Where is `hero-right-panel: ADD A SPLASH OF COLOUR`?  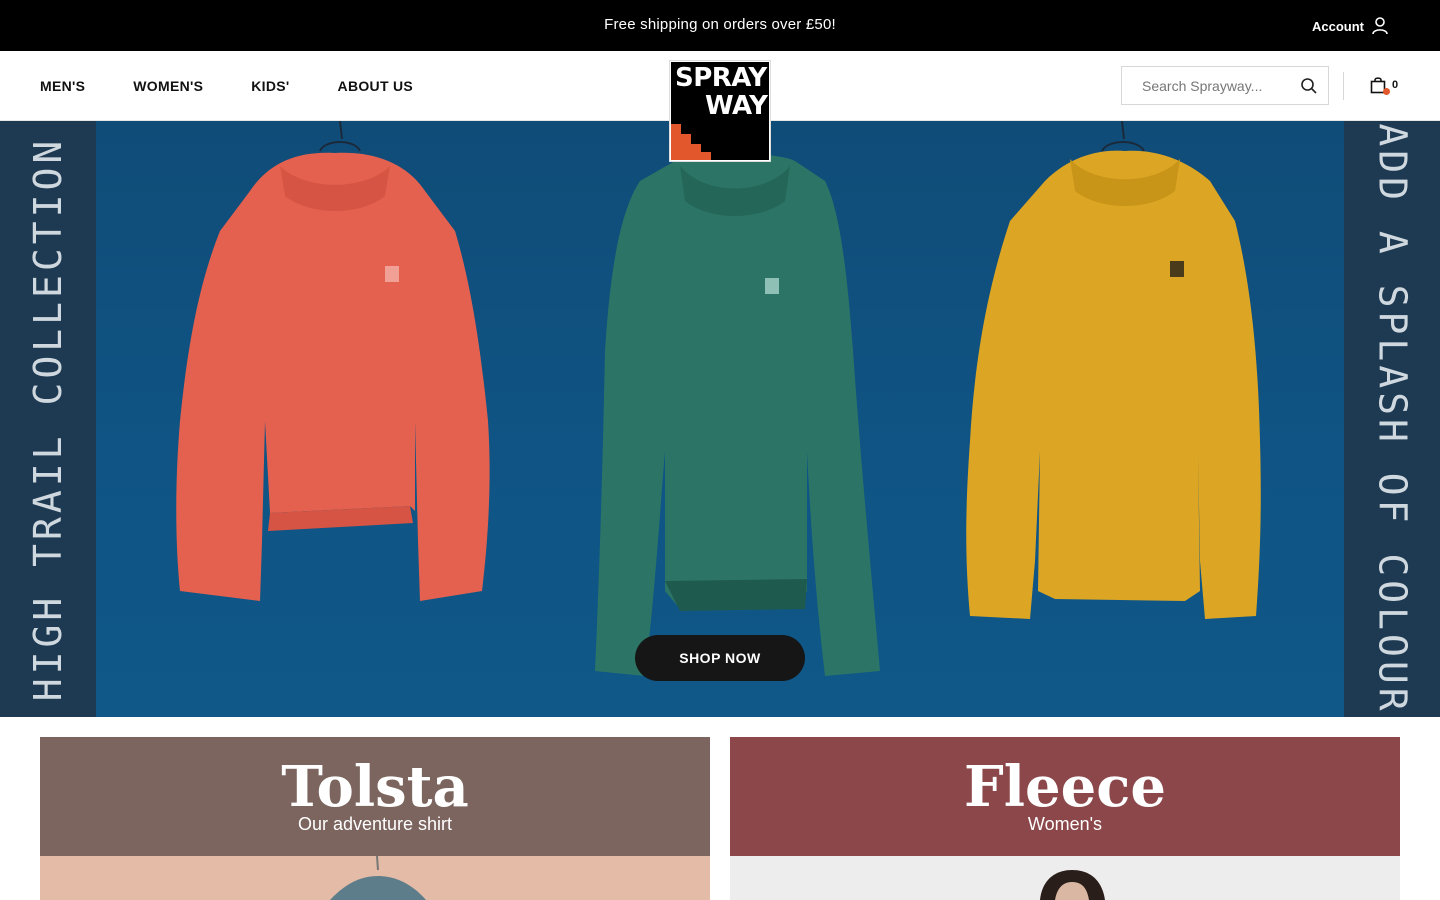
hero-right-panel: ADD A SPLASH OF COLOUR is located at coordinates (1392, 419).